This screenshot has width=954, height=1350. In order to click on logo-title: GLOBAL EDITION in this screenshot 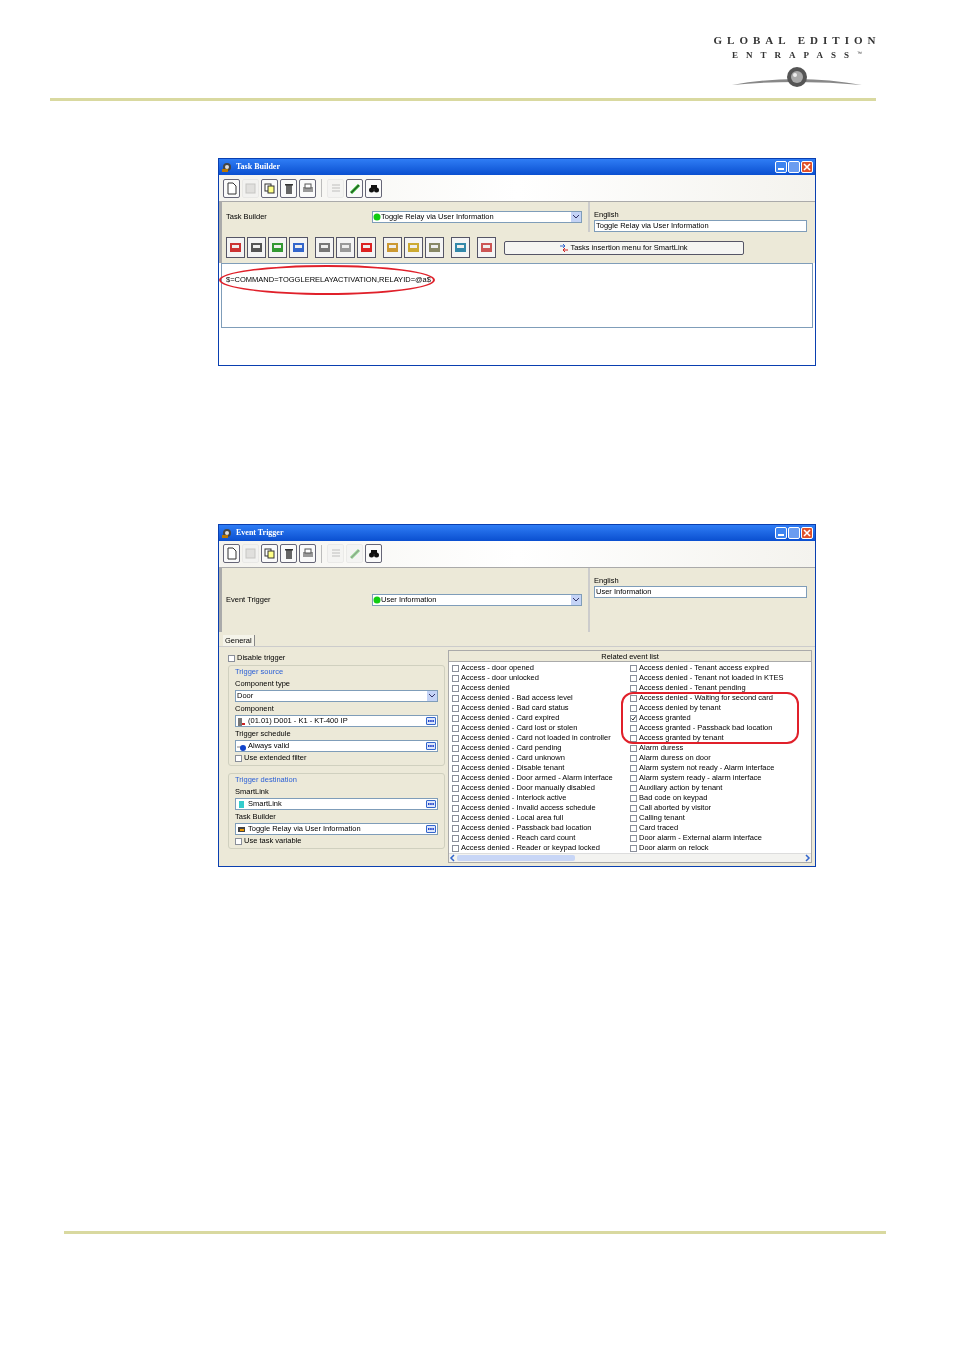, I will do `click(797, 40)`.